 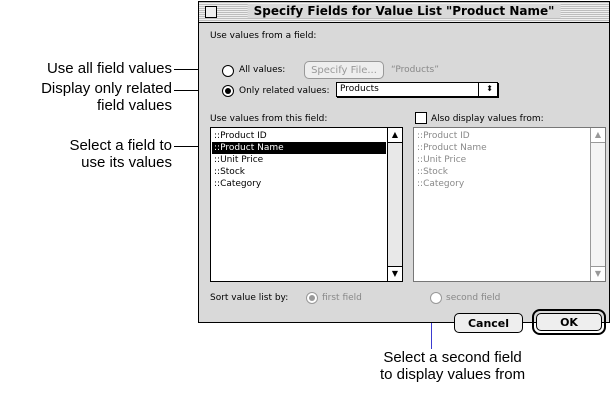 What do you see at coordinates (228, 71) in the screenshot?
I see `all-values-radio` at bounding box center [228, 71].